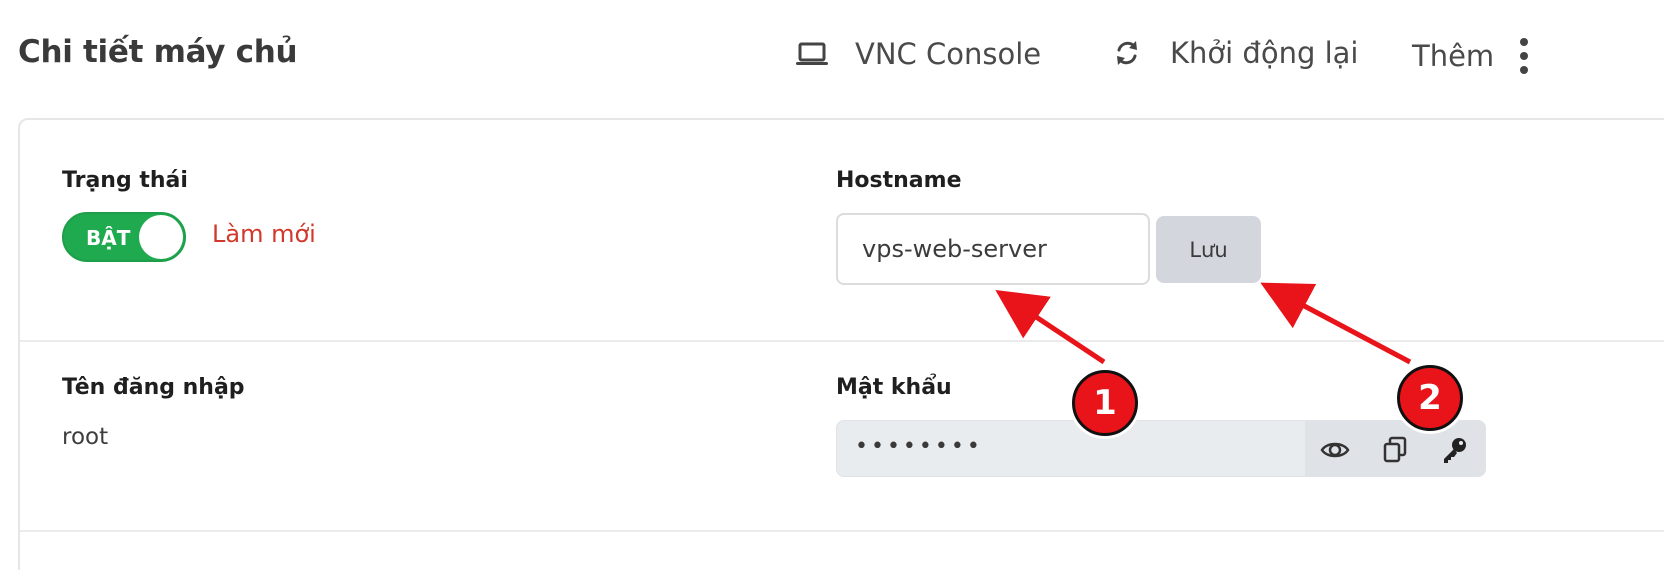 The height and width of the screenshot is (570, 1664). I want to click on password-field: ••••••••, so click(1161, 448).